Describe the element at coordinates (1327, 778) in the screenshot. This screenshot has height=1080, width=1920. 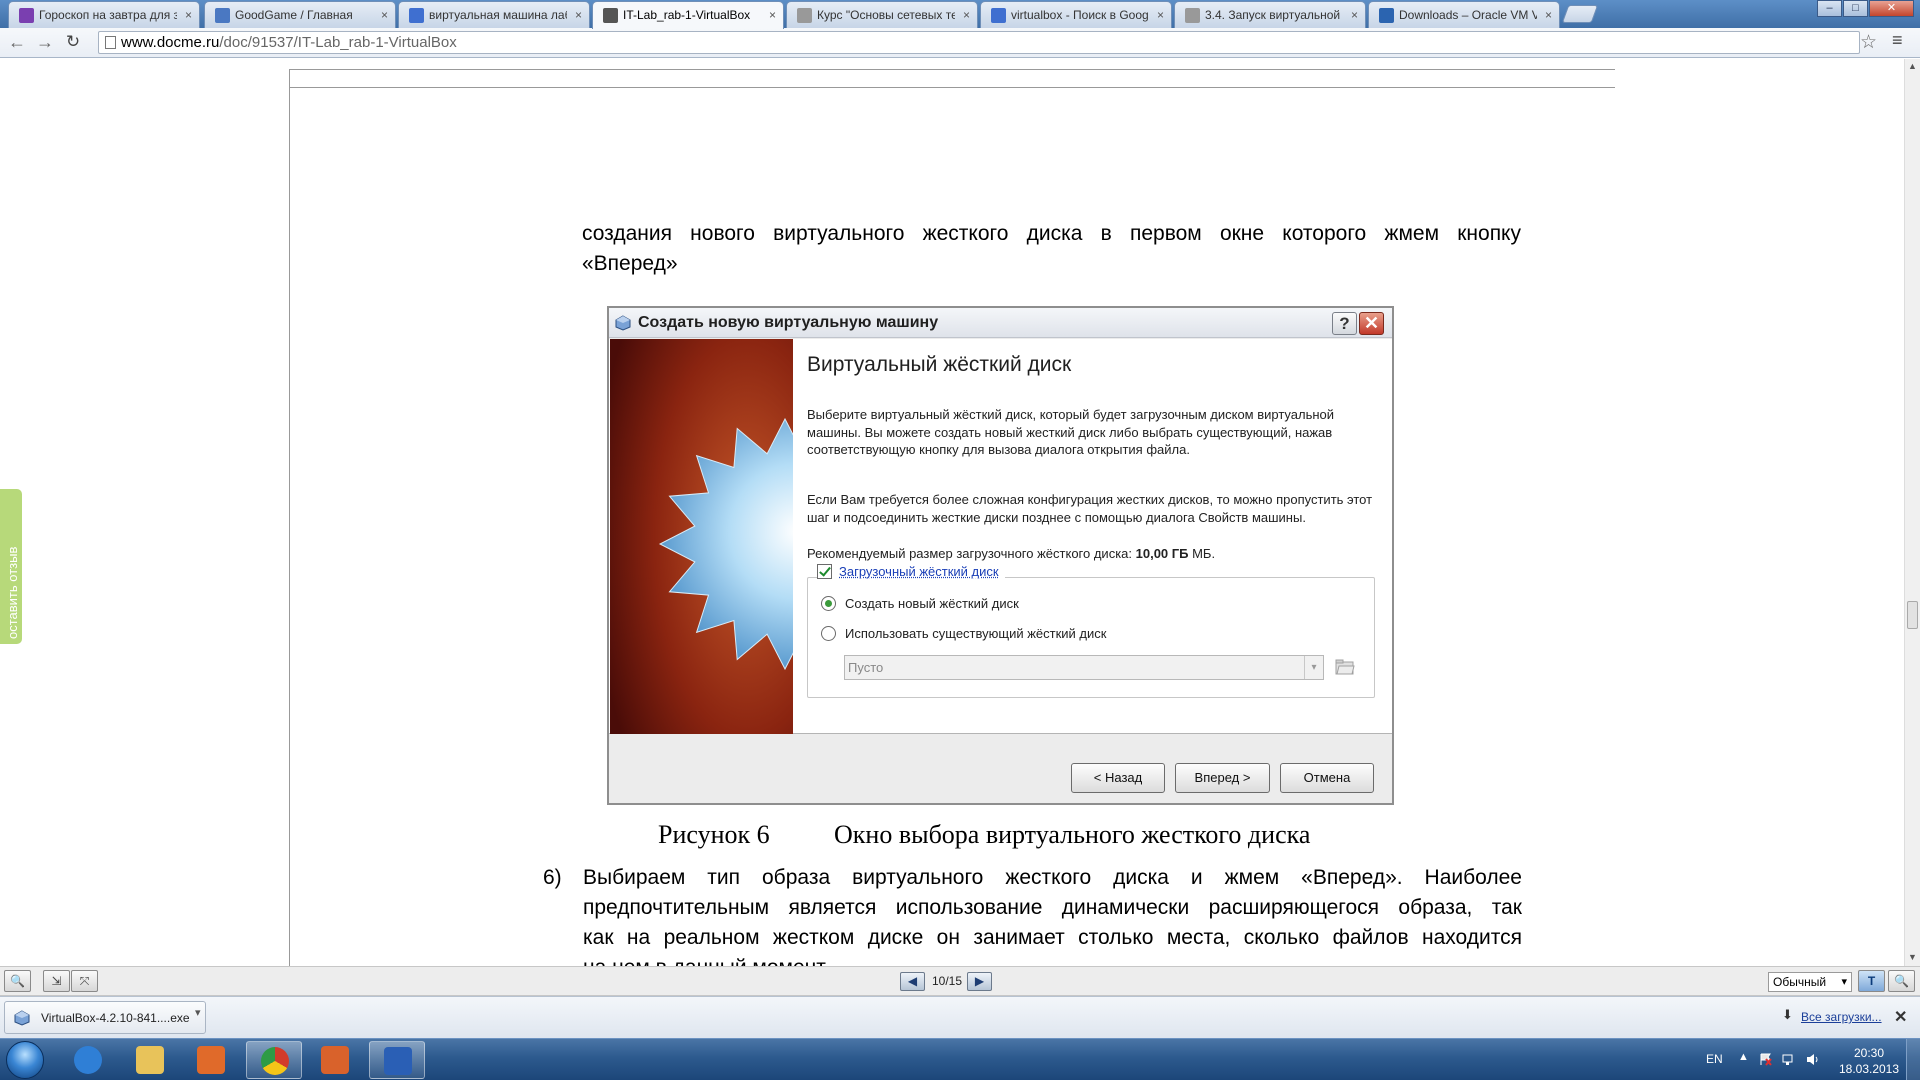
I see `cancel-button: Отмена` at that location.